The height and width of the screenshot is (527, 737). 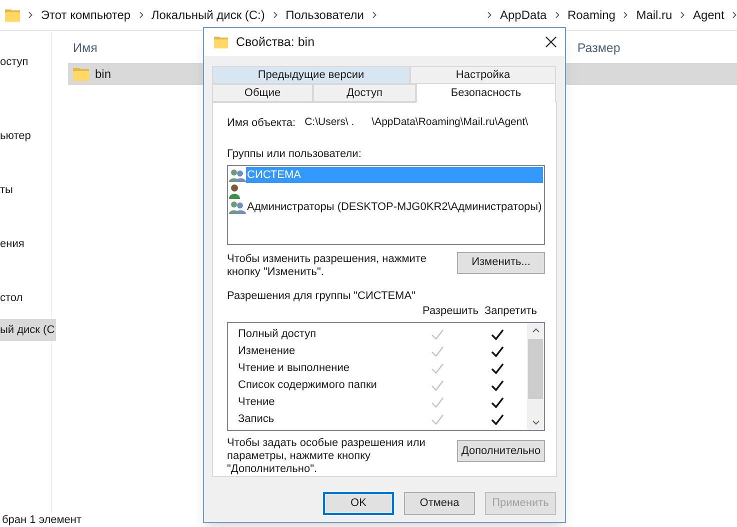 I want to click on column-header: Разрешить, so click(x=450, y=312).